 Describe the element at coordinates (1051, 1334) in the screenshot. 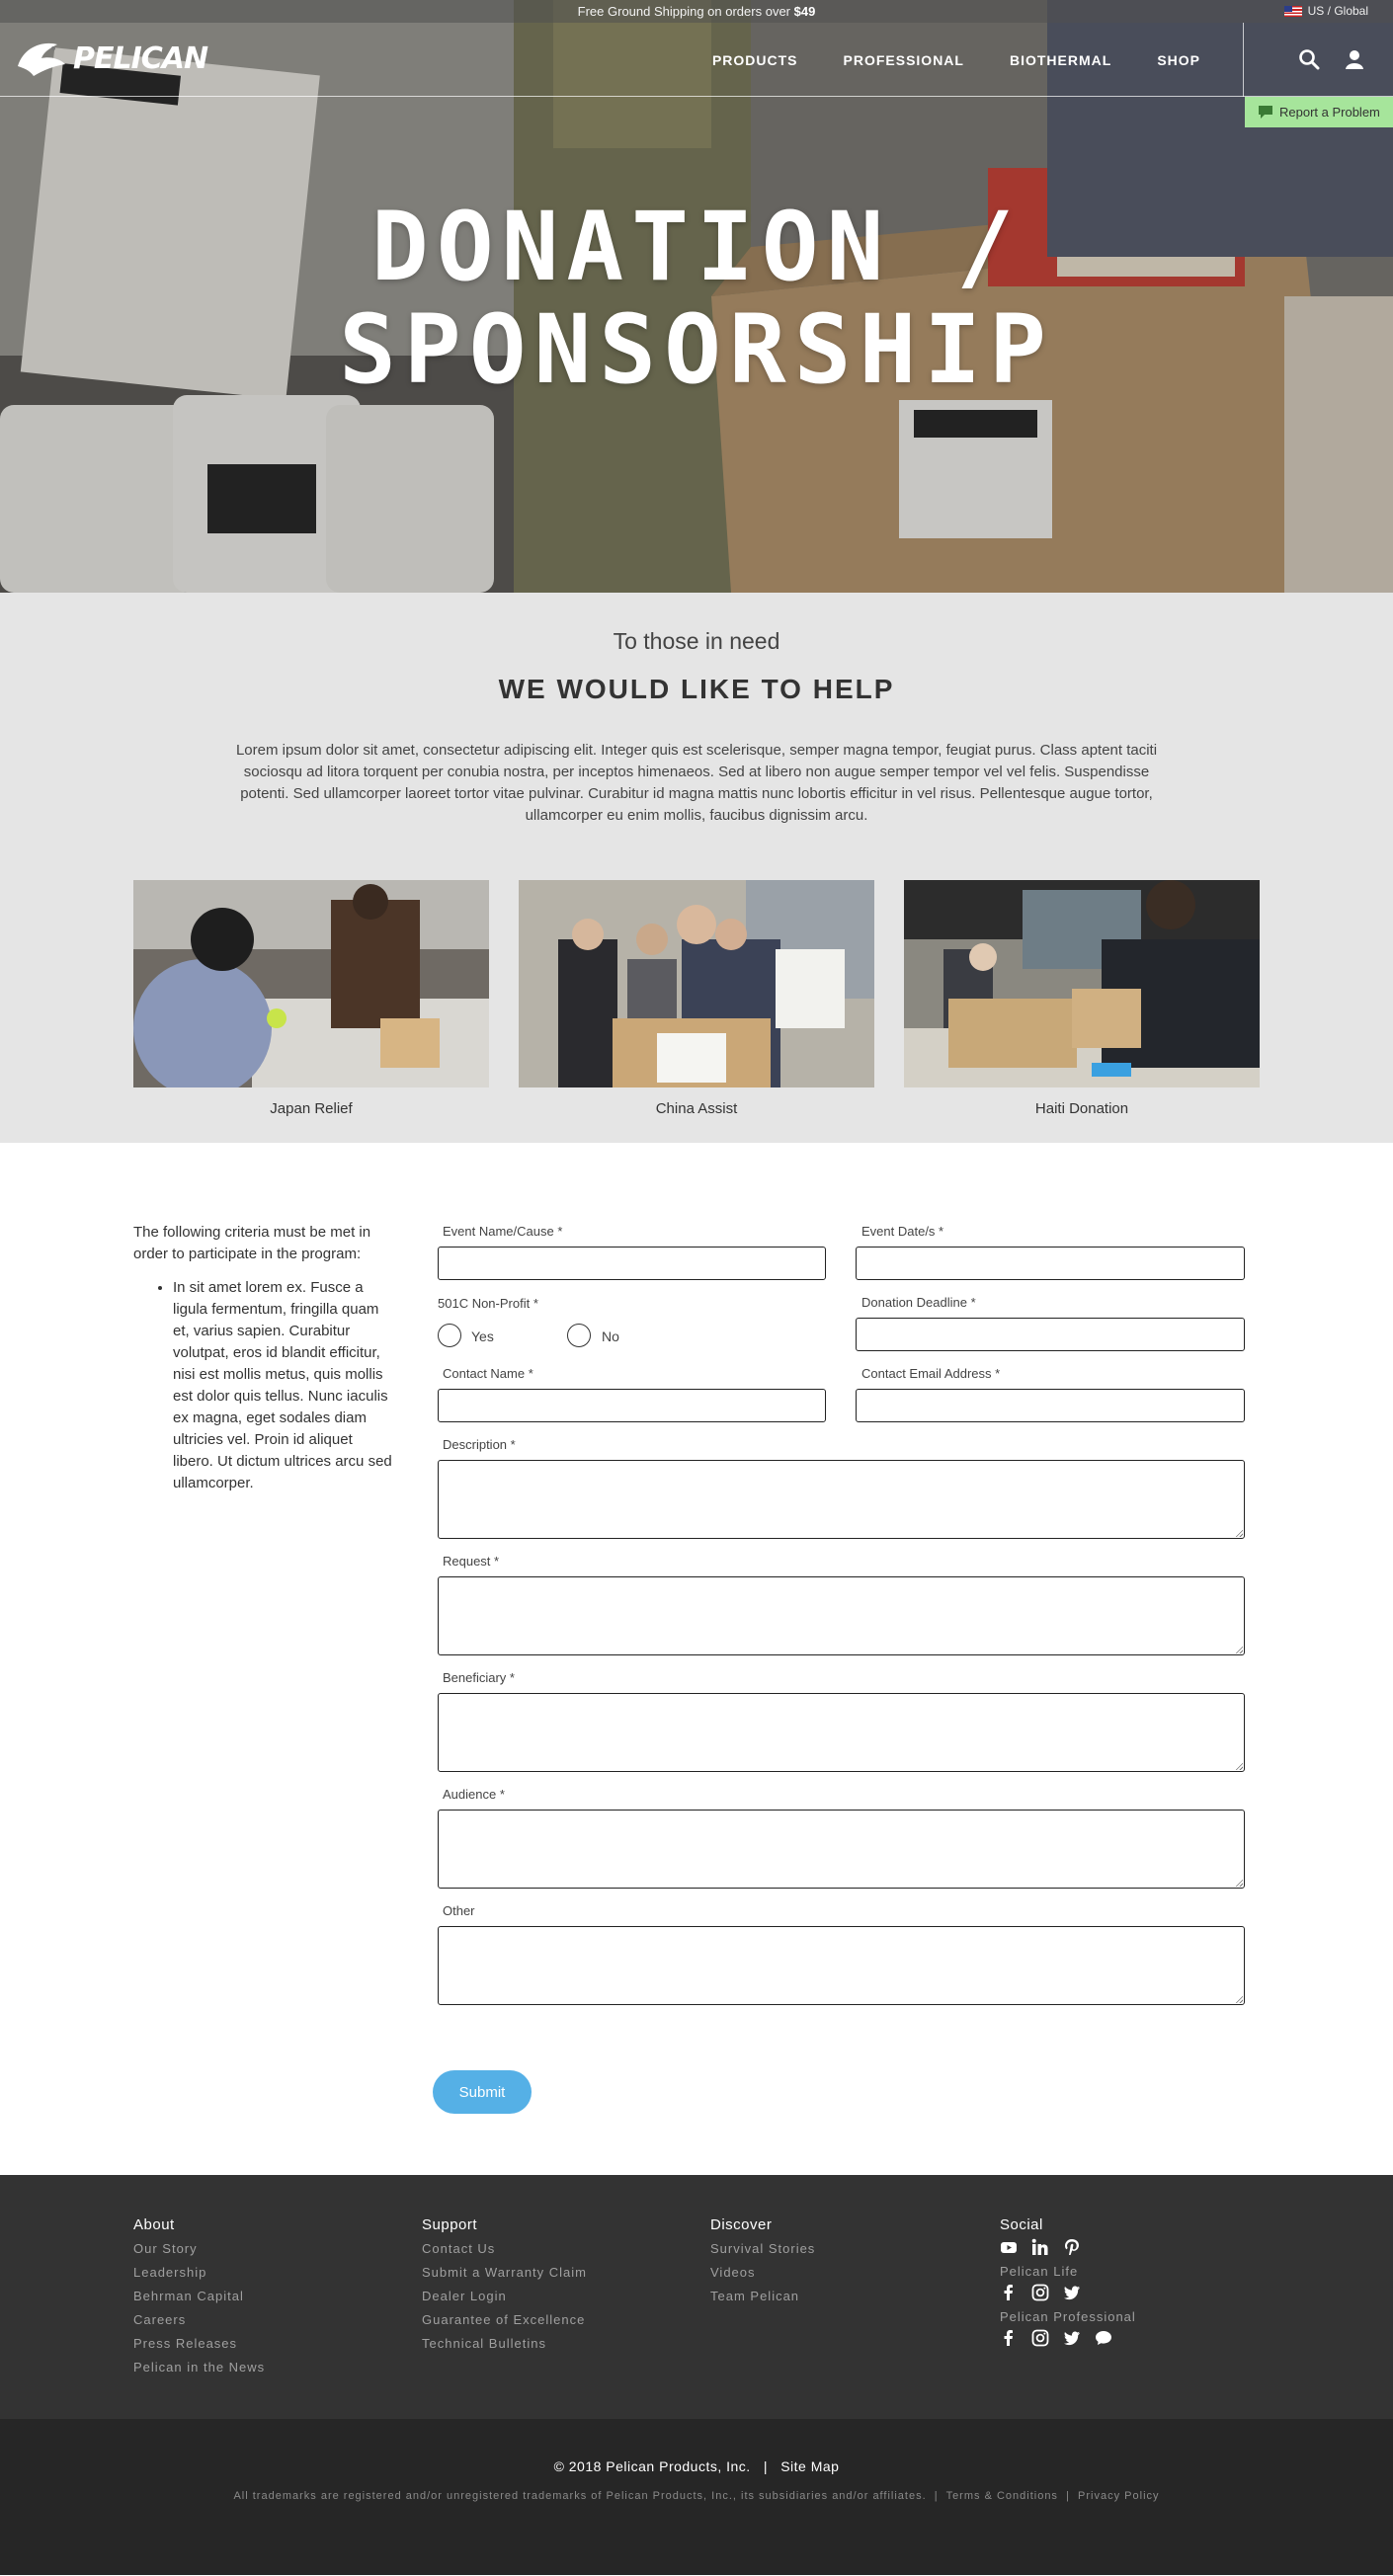

I see `deadline-input` at that location.